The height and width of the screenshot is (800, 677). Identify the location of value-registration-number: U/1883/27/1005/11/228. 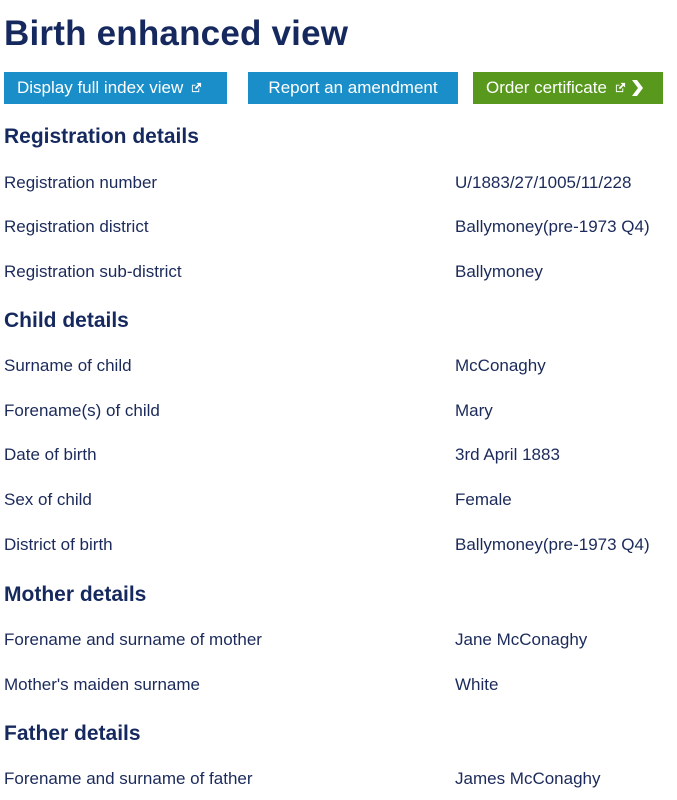
(543, 182).